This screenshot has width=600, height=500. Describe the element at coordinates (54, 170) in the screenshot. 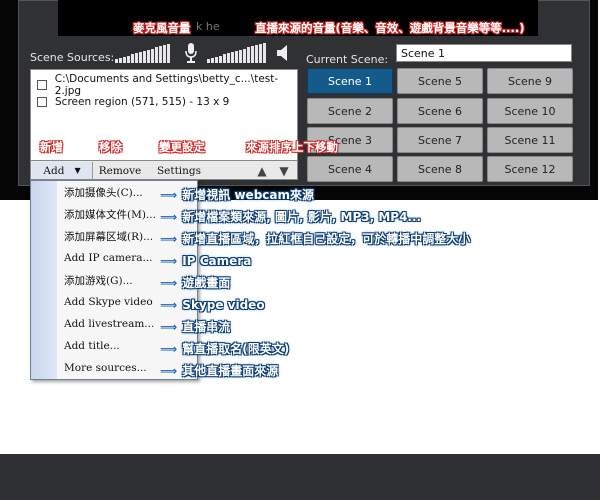

I see `add-button-label: Add` at that location.